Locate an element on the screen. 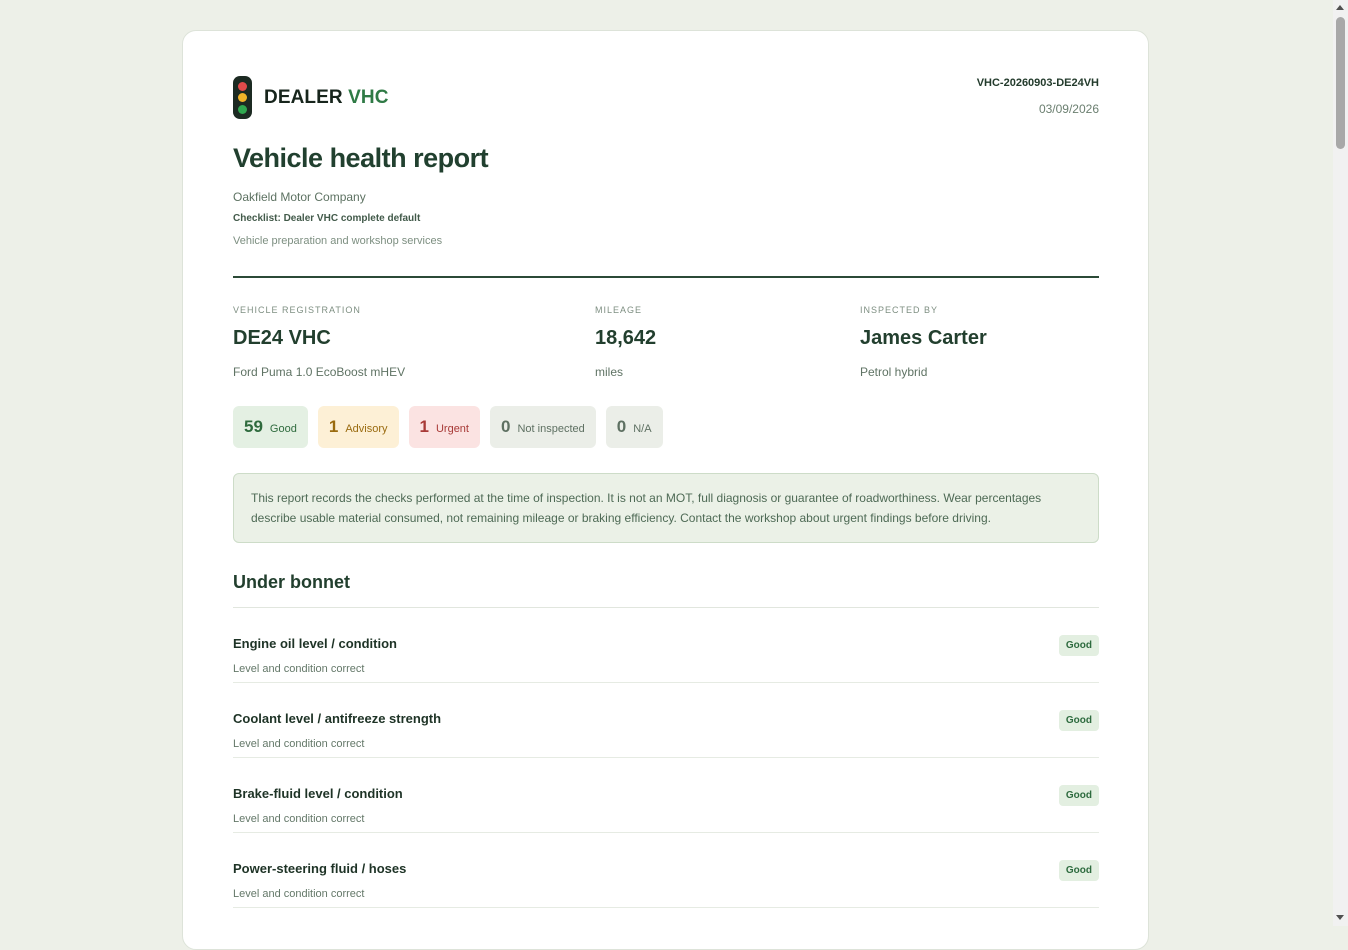  scroll-up-arrow-icon is located at coordinates (1340, 7).